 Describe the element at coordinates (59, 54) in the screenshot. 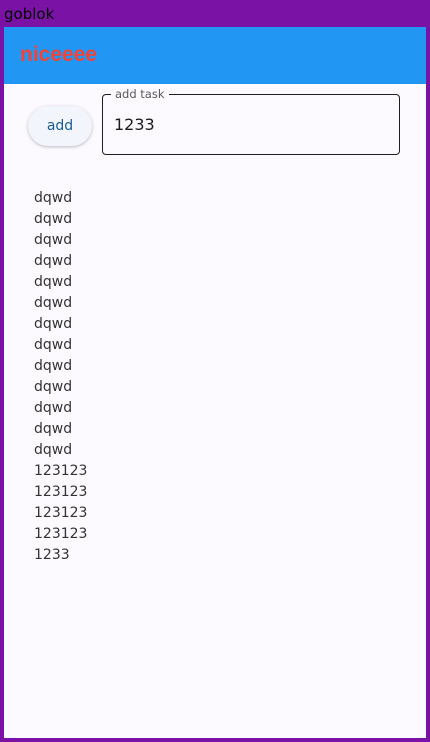

I see `app-title: niceeee` at that location.